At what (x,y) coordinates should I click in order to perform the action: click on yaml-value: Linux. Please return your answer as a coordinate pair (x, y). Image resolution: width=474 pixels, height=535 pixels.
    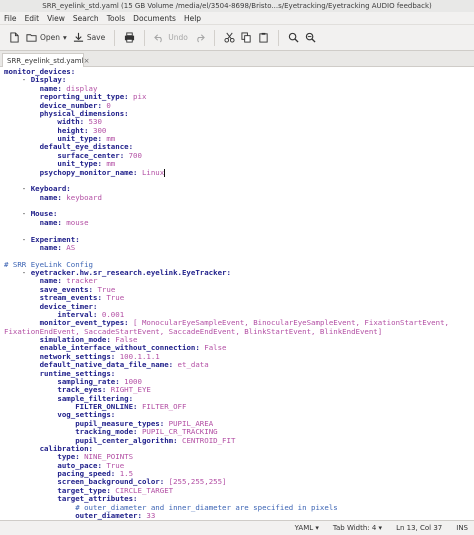
    Looking at the image, I should click on (151, 172).